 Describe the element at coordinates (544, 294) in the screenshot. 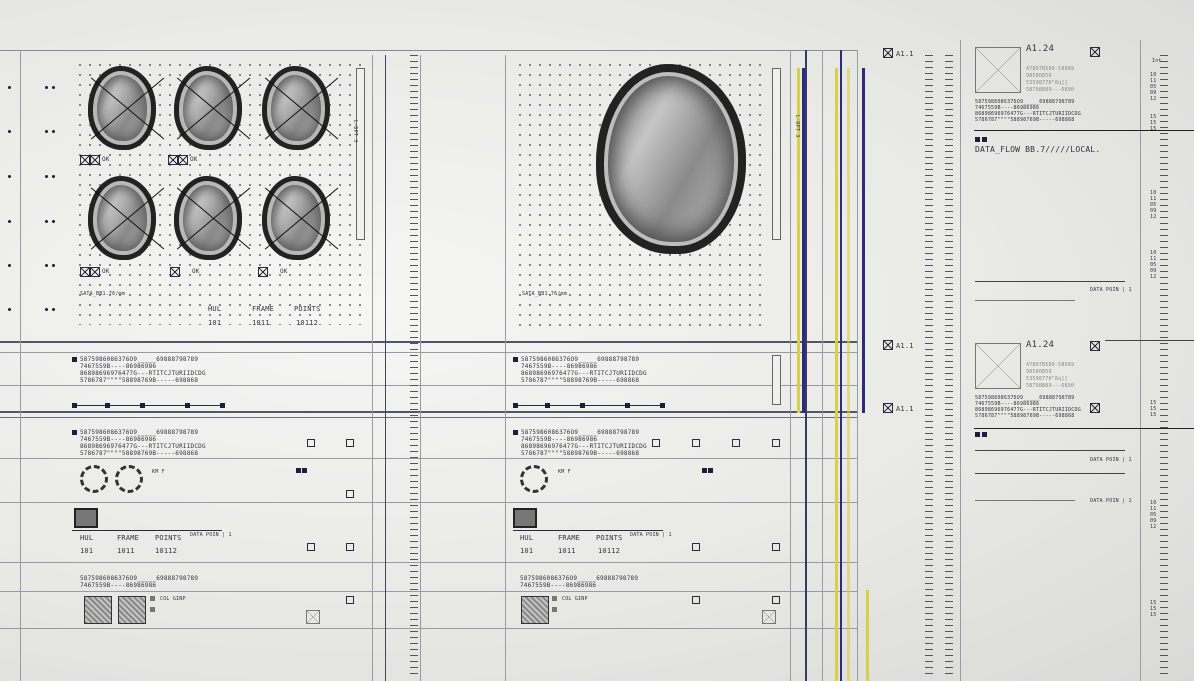

I see `center-data-label: SATA_BB1.76/mm` at that location.